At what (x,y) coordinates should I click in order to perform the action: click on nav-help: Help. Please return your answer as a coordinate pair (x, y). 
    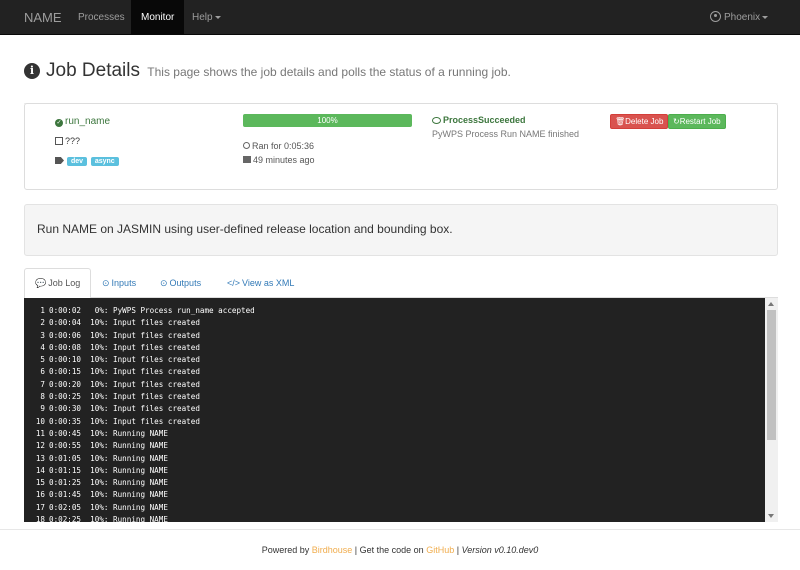
    Looking at the image, I should click on (206, 17).